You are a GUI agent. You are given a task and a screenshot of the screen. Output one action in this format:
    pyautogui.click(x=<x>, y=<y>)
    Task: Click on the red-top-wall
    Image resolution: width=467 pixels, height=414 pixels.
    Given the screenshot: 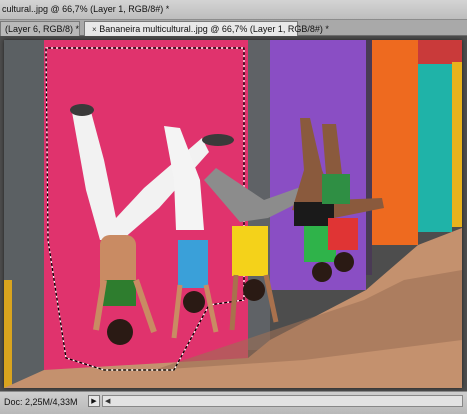 What is the action you would take?
    pyautogui.click(x=440, y=52)
    